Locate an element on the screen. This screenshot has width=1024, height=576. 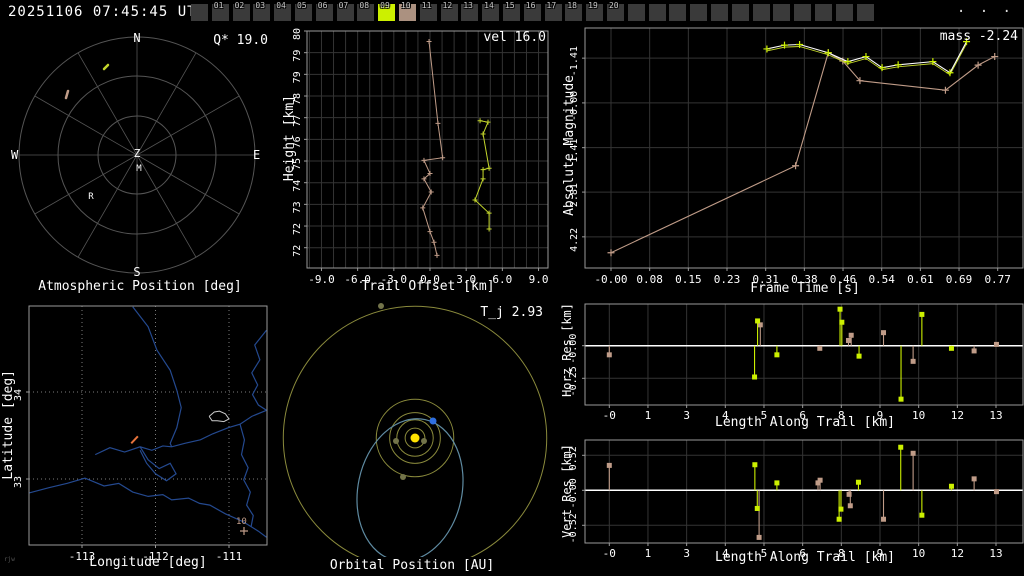
frame-square-09: 09 is located at coordinates (387, 11).